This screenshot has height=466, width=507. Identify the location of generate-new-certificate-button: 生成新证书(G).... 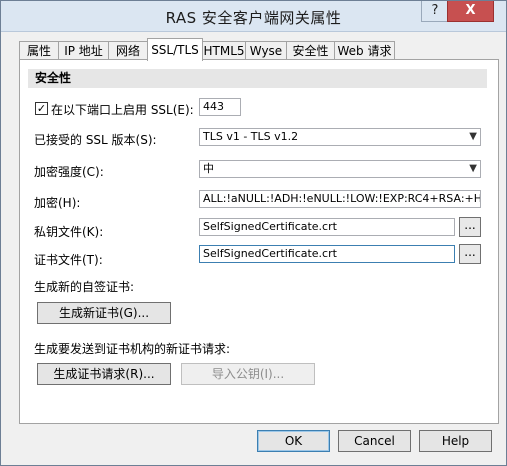
(104, 313).